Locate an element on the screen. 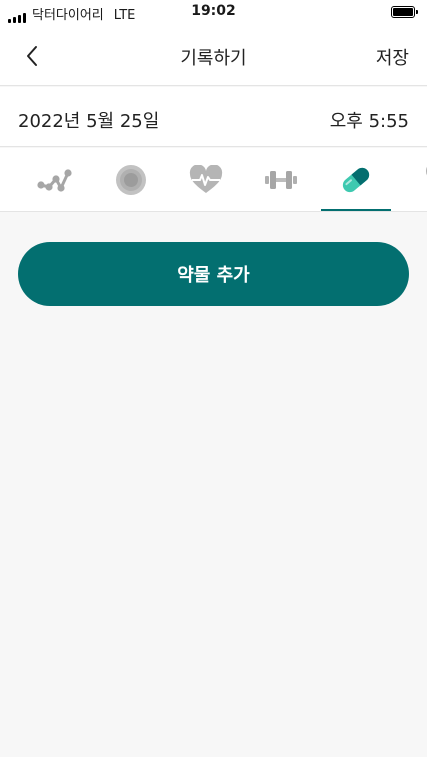 This screenshot has width=427, height=757. dumbbell-icon is located at coordinates (281, 180).